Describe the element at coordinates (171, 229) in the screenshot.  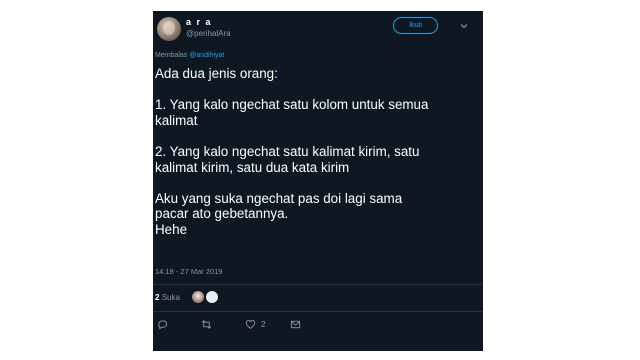
I see `tweet-text-line: Hehe` at that location.